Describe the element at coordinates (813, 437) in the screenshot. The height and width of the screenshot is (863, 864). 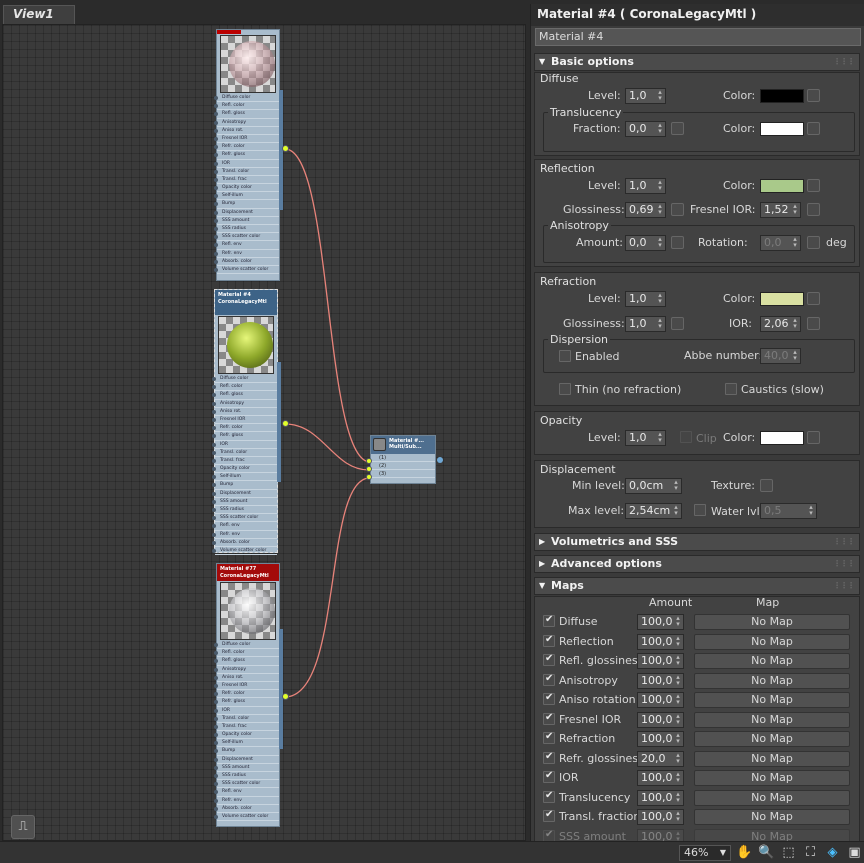
I see `opacity-color-map-button` at that location.